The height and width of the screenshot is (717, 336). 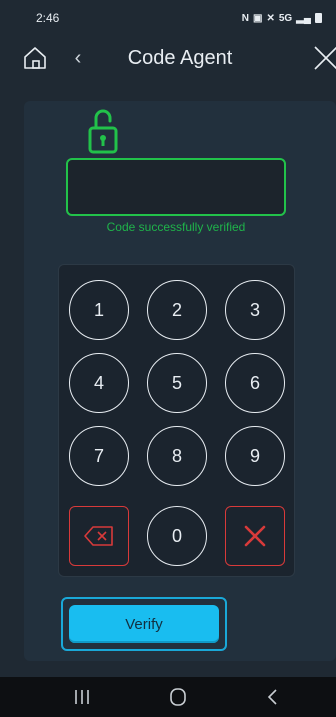 What do you see at coordinates (255, 456) in the screenshot?
I see `key-9: 9` at bounding box center [255, 456].